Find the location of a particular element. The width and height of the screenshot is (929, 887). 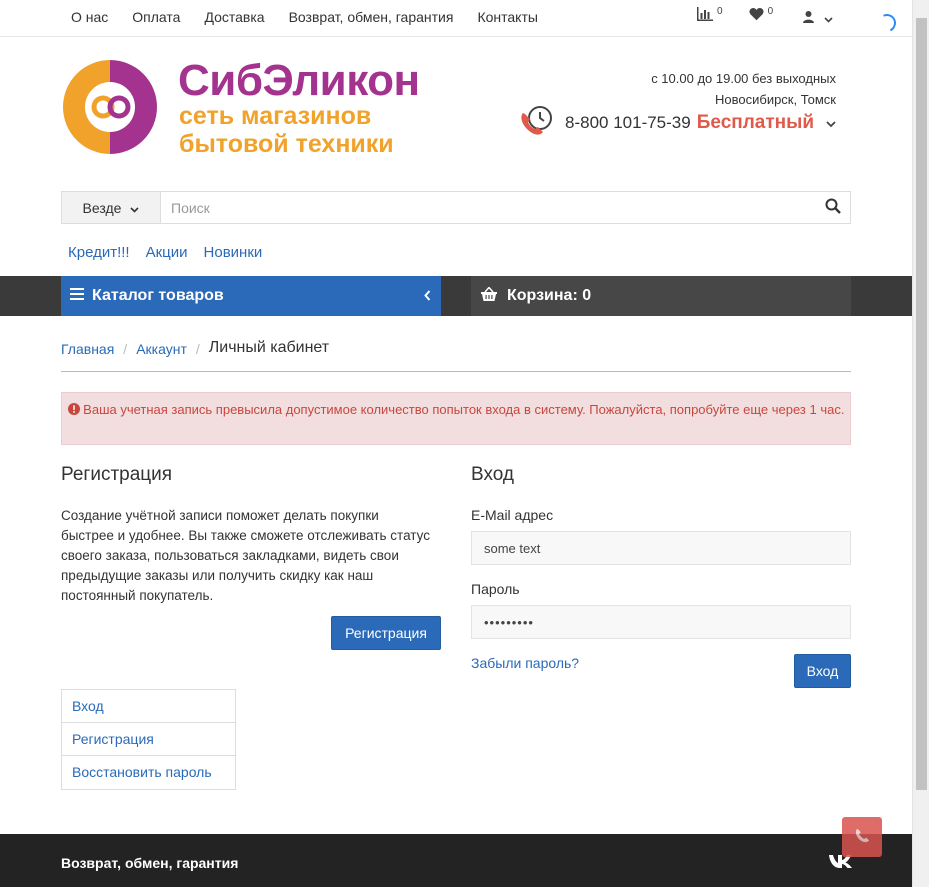

topnav-payment: Оплата is located at coordinates (156, 17).